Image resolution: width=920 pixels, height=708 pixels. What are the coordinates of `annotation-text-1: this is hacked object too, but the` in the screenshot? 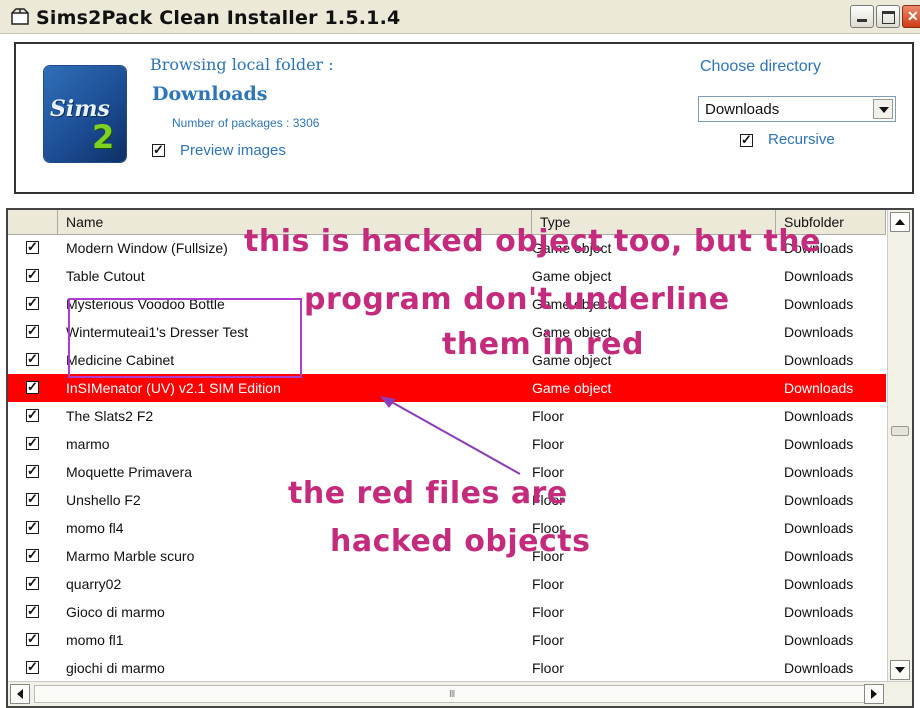 It's located at (533, 241).